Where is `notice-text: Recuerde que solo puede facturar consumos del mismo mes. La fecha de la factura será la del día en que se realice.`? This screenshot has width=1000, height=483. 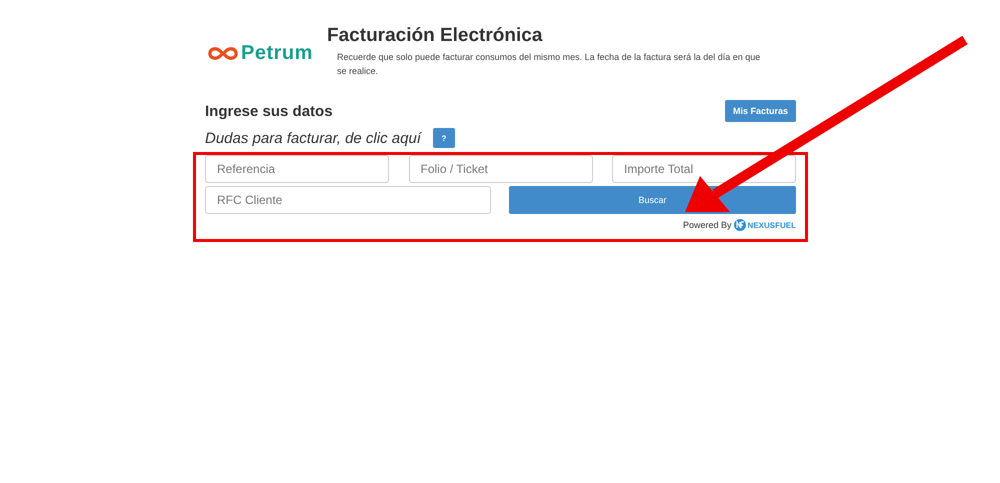
notice-text: Recuerde que solo puede facturar consumos del mismo mes. La fecha de la factura será la del día en que se realice. is located at coordinates (549, 64).